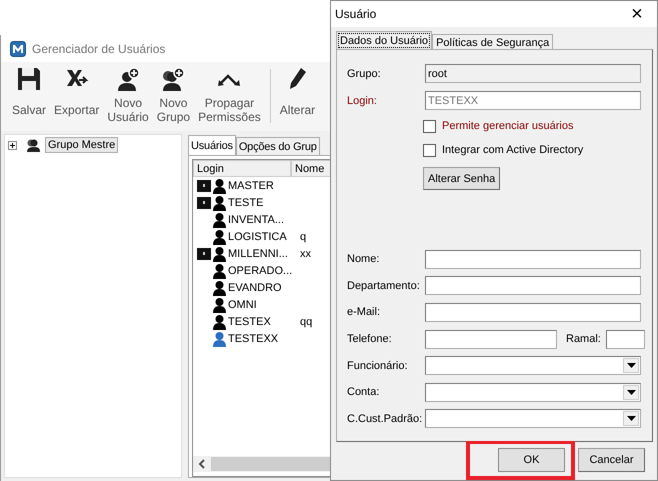 The image size is (658, 481). What do you see at coordinates (378, 366) in the screenshot?
I see `field-label: Funcionário:` at bounding box center [378, 366].